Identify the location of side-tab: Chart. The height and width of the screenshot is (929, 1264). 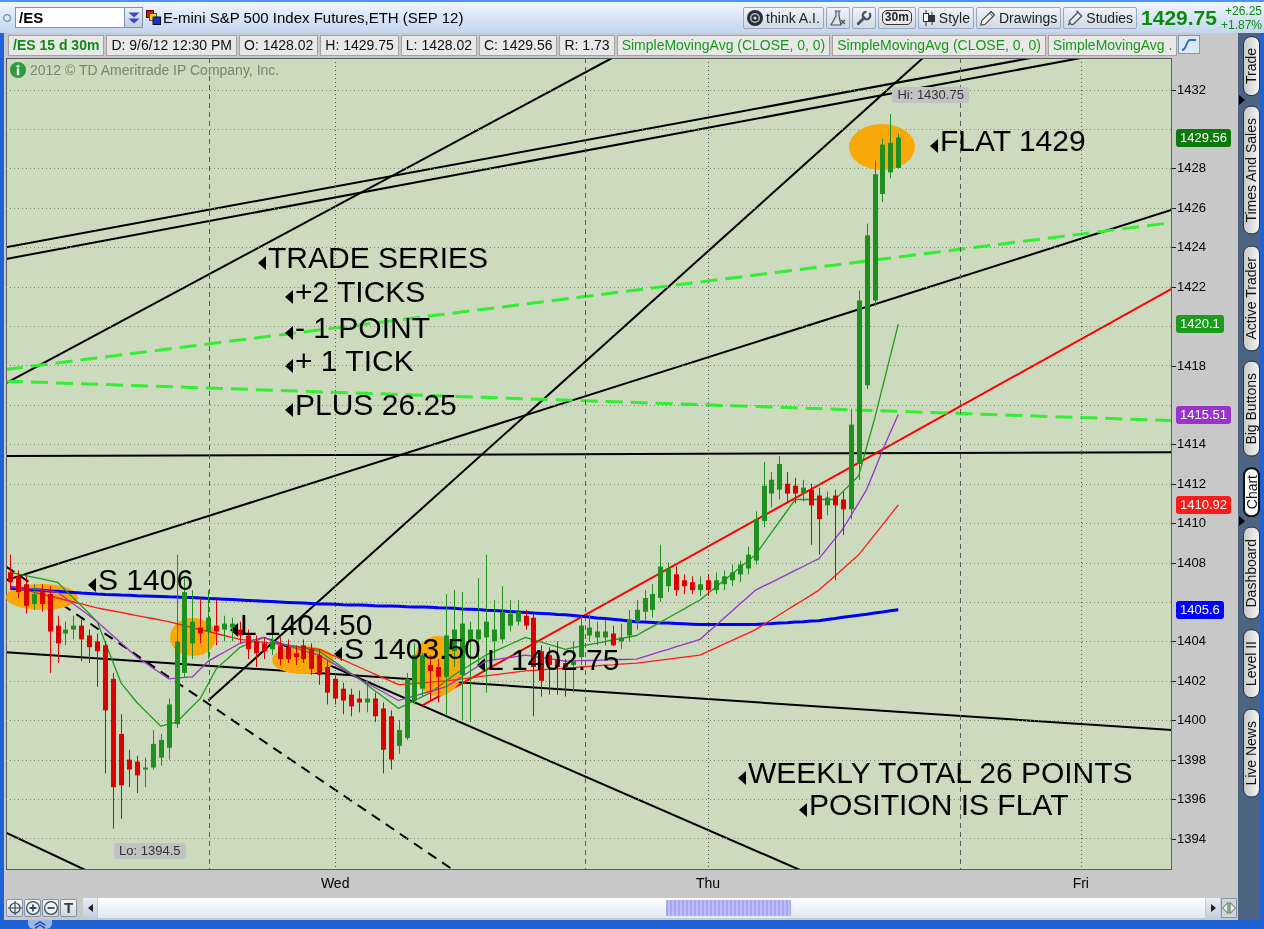
(1251, 491).